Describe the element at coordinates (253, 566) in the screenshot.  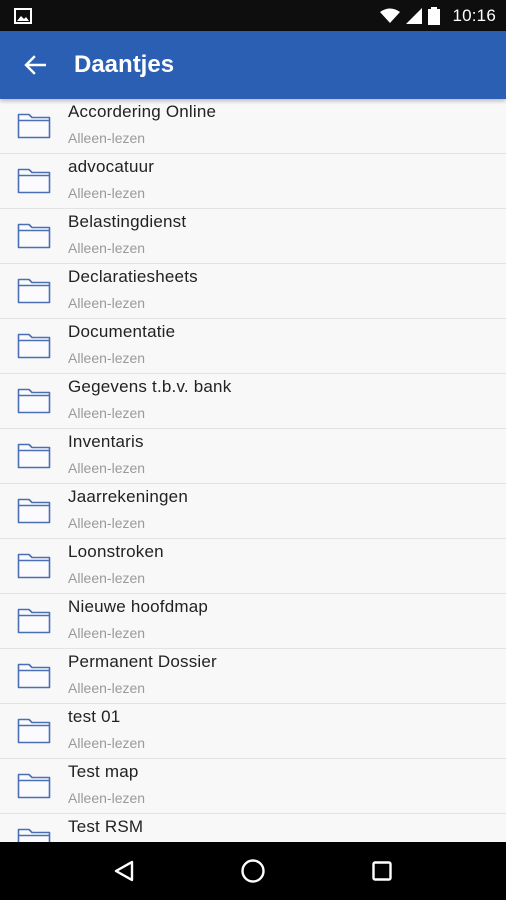
I see `list-item: Loonstroken Alleen-lezen` at that location.